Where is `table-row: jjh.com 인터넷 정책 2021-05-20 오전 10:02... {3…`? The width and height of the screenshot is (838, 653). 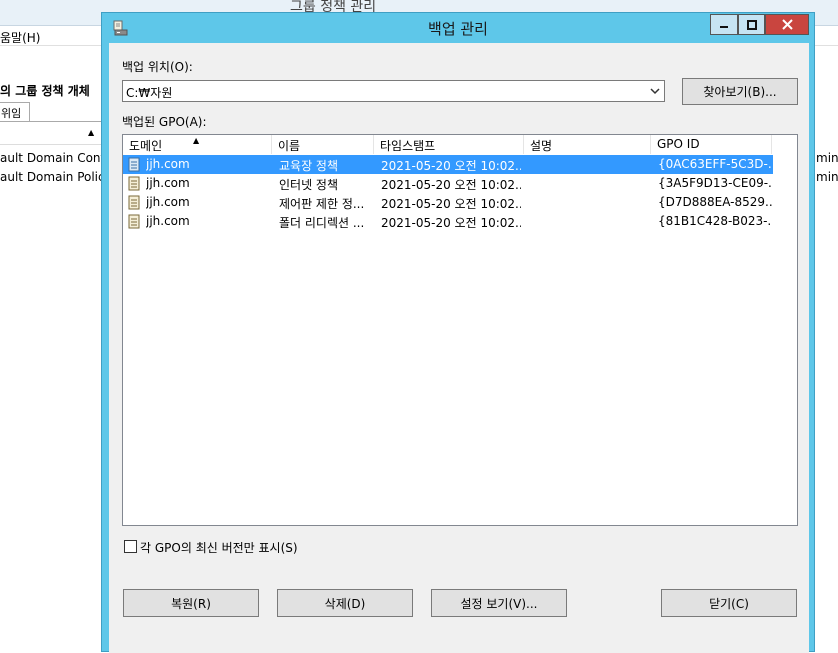
table-row: jjh.com 인터넷 정책 2021-05-20 오전 10:02... {3… is located at coordinates (448, 183).